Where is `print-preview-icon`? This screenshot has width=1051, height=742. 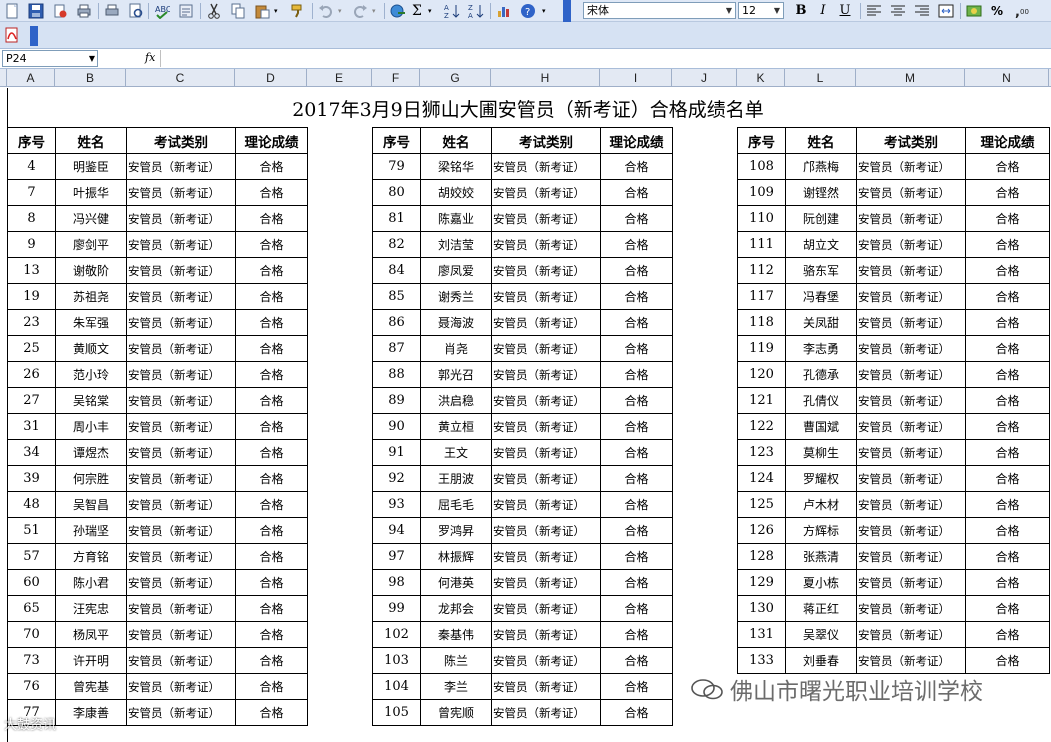 print-preview-icon is located at coordinates (112, 11).